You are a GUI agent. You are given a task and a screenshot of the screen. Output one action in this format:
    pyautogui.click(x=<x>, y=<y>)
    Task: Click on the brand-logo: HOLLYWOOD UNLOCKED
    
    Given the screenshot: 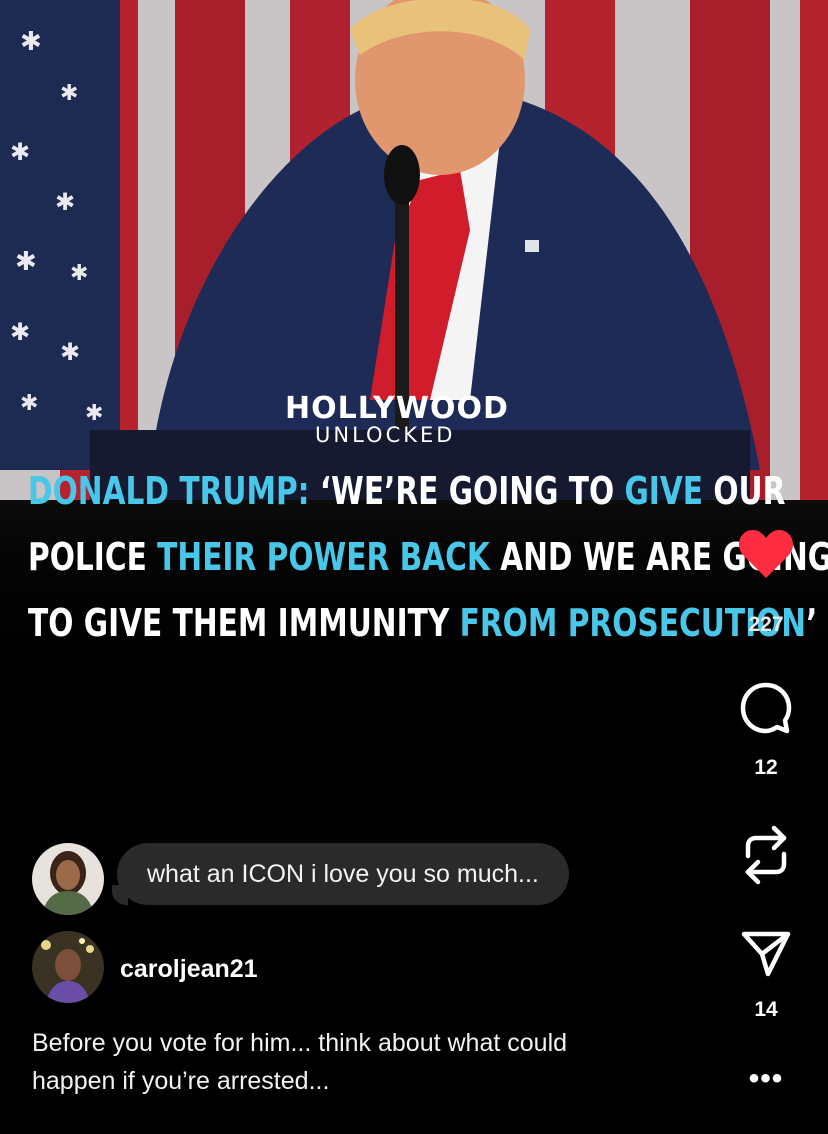 What is the action you would take?
    pyautogui.click(x=415, y=419)
    